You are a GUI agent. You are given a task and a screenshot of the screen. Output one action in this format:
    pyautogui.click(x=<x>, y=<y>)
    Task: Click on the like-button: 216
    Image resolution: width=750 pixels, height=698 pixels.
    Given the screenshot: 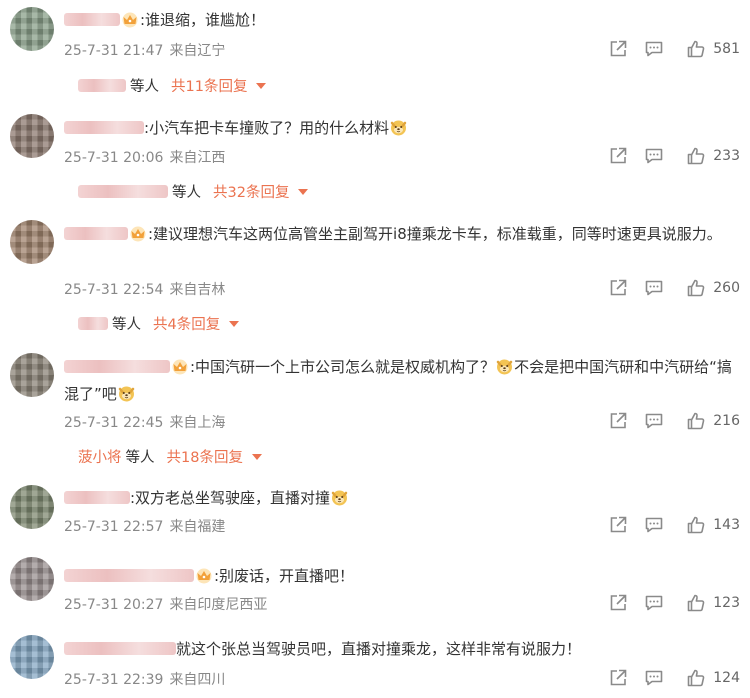 What is the action you would take?
    pyautogui.click(x=713, y=421)
    